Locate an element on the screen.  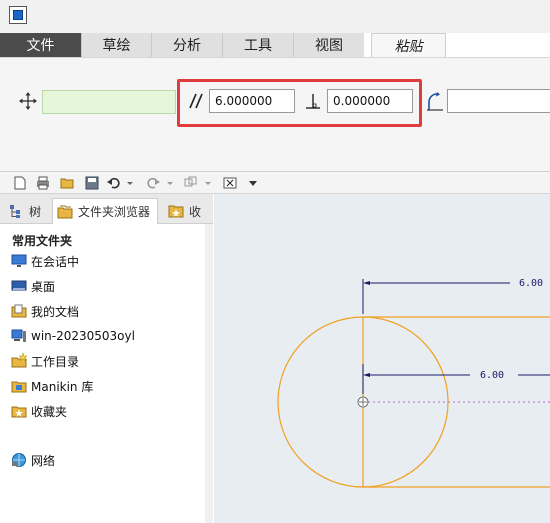
common-folders-heading: 常用文件夹 is located at coordinates (42, 241).